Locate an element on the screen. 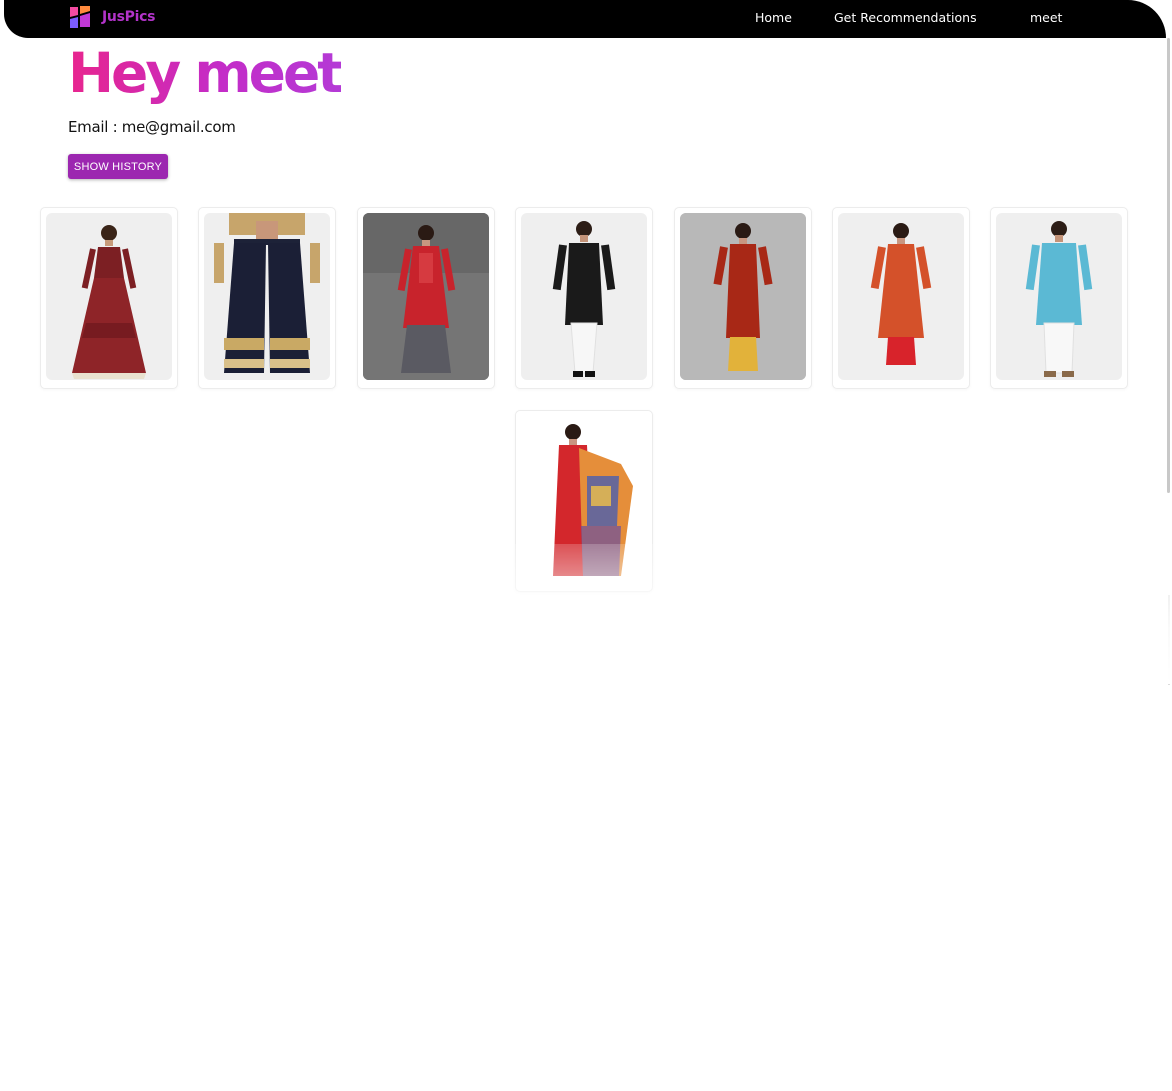 The image size is (1172, 1091). navy-gold-sharara-pants-photo is located at coordinates (267, 296).